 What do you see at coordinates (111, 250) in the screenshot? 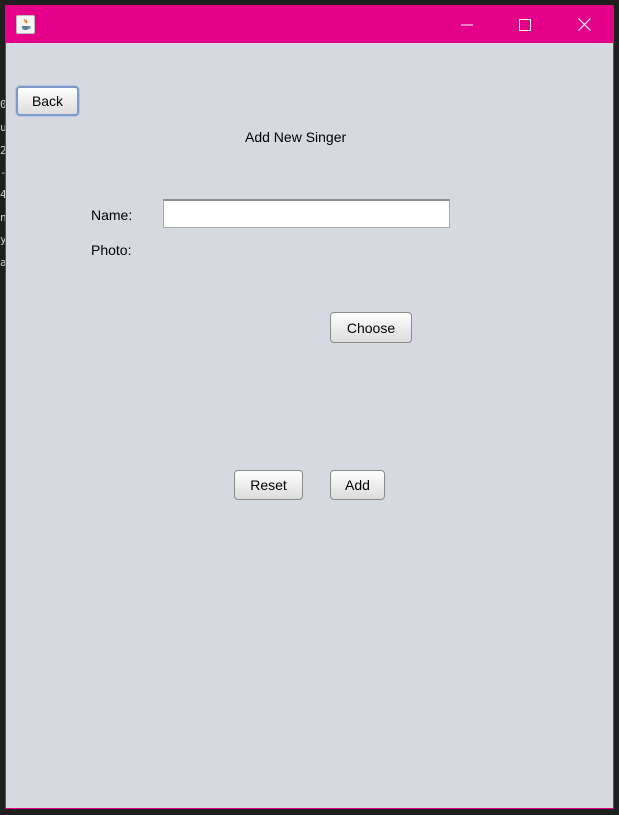
I see `photo-label: Photo:` at bounding box center [111, 250].